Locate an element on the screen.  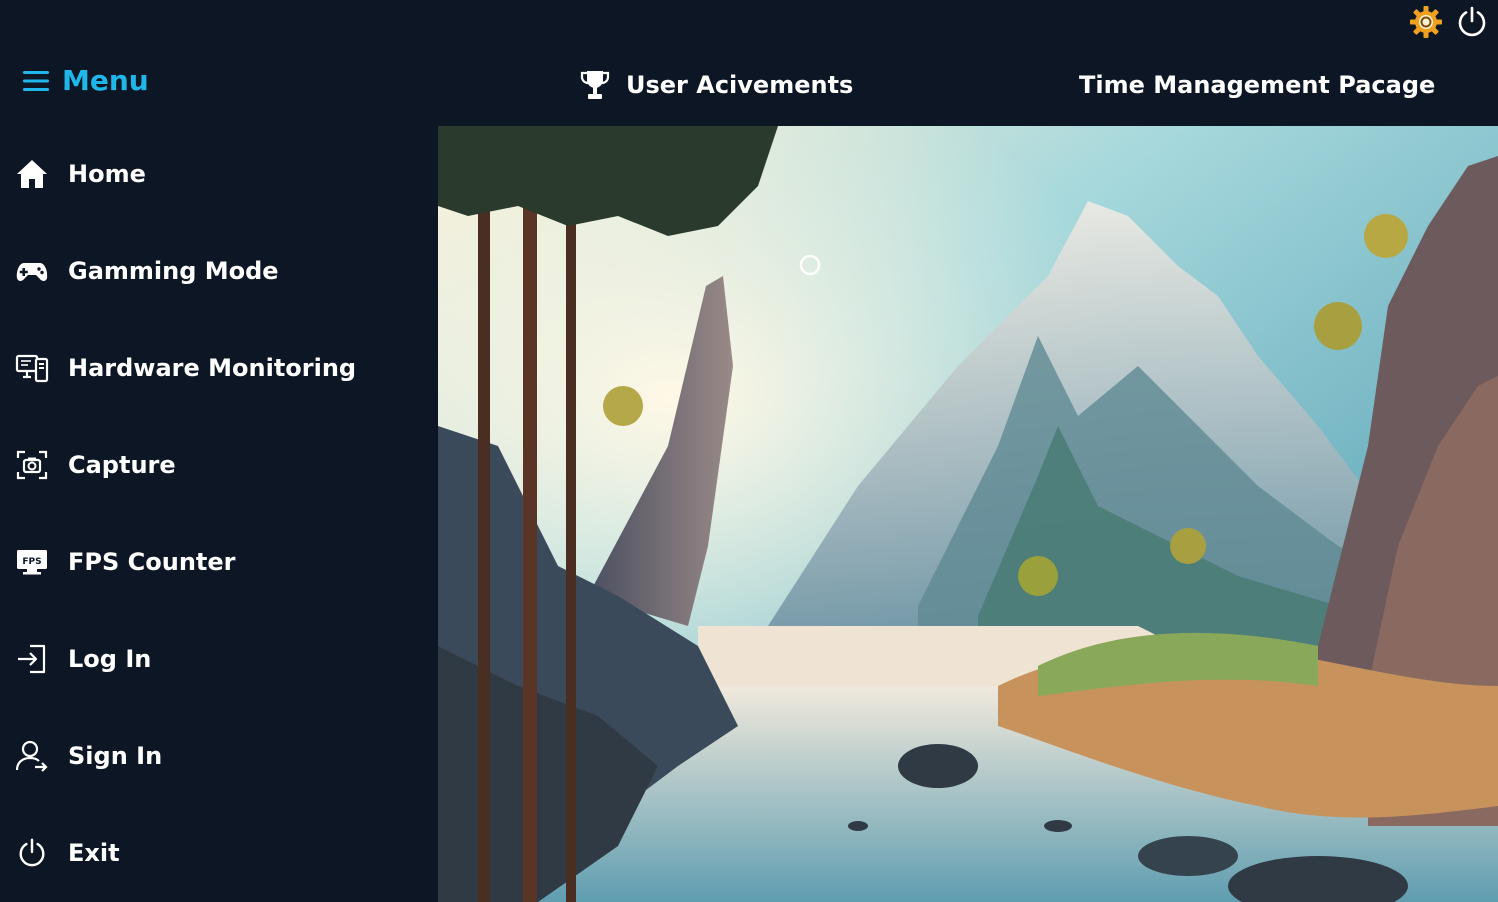
user-achievements-link: User Acivements is located at coordinates (716, 85).